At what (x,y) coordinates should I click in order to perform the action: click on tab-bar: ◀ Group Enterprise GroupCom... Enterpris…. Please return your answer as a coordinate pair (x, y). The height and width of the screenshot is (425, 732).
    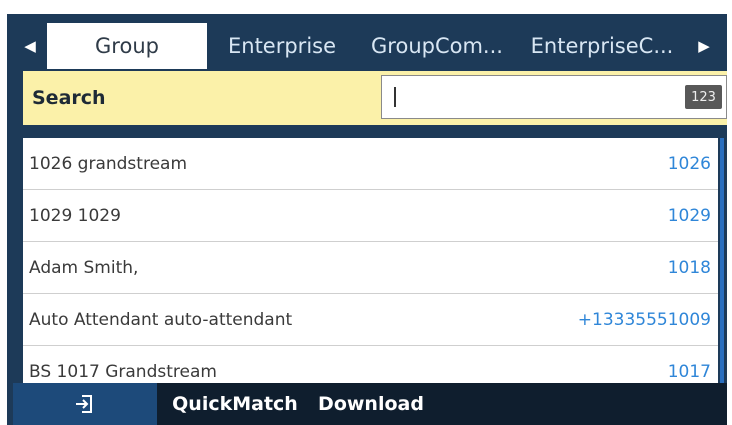
    Looking at the image, I should click on (368, 46).